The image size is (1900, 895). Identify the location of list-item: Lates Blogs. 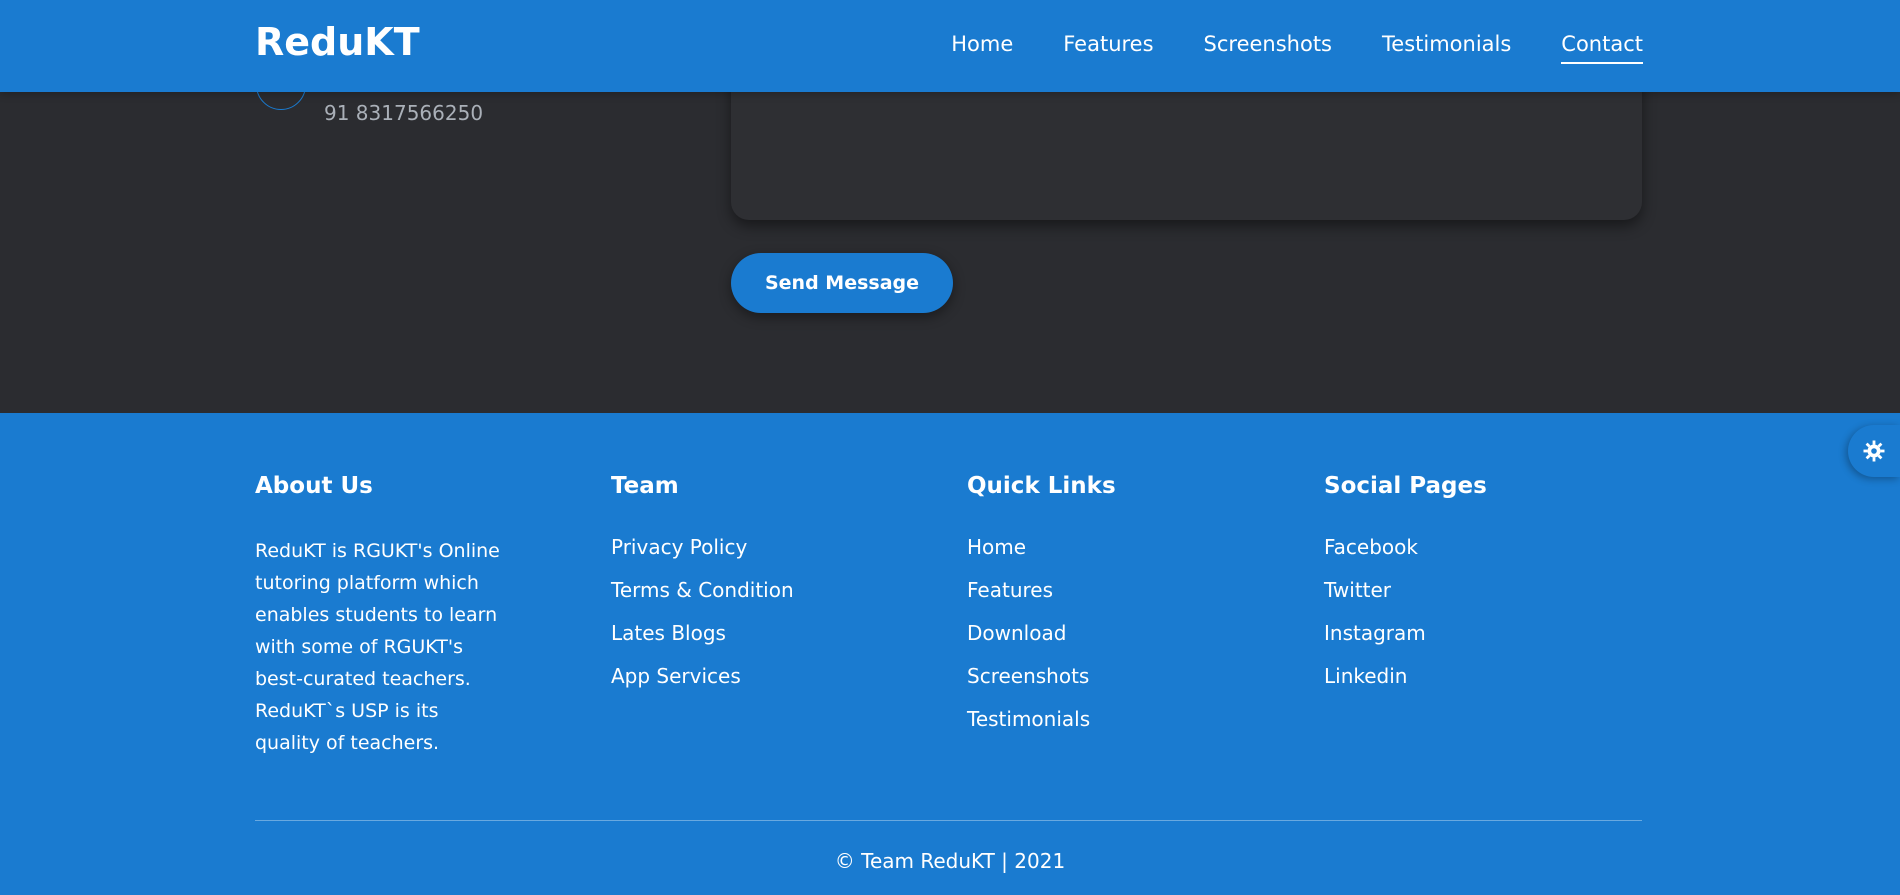
(702, 642).